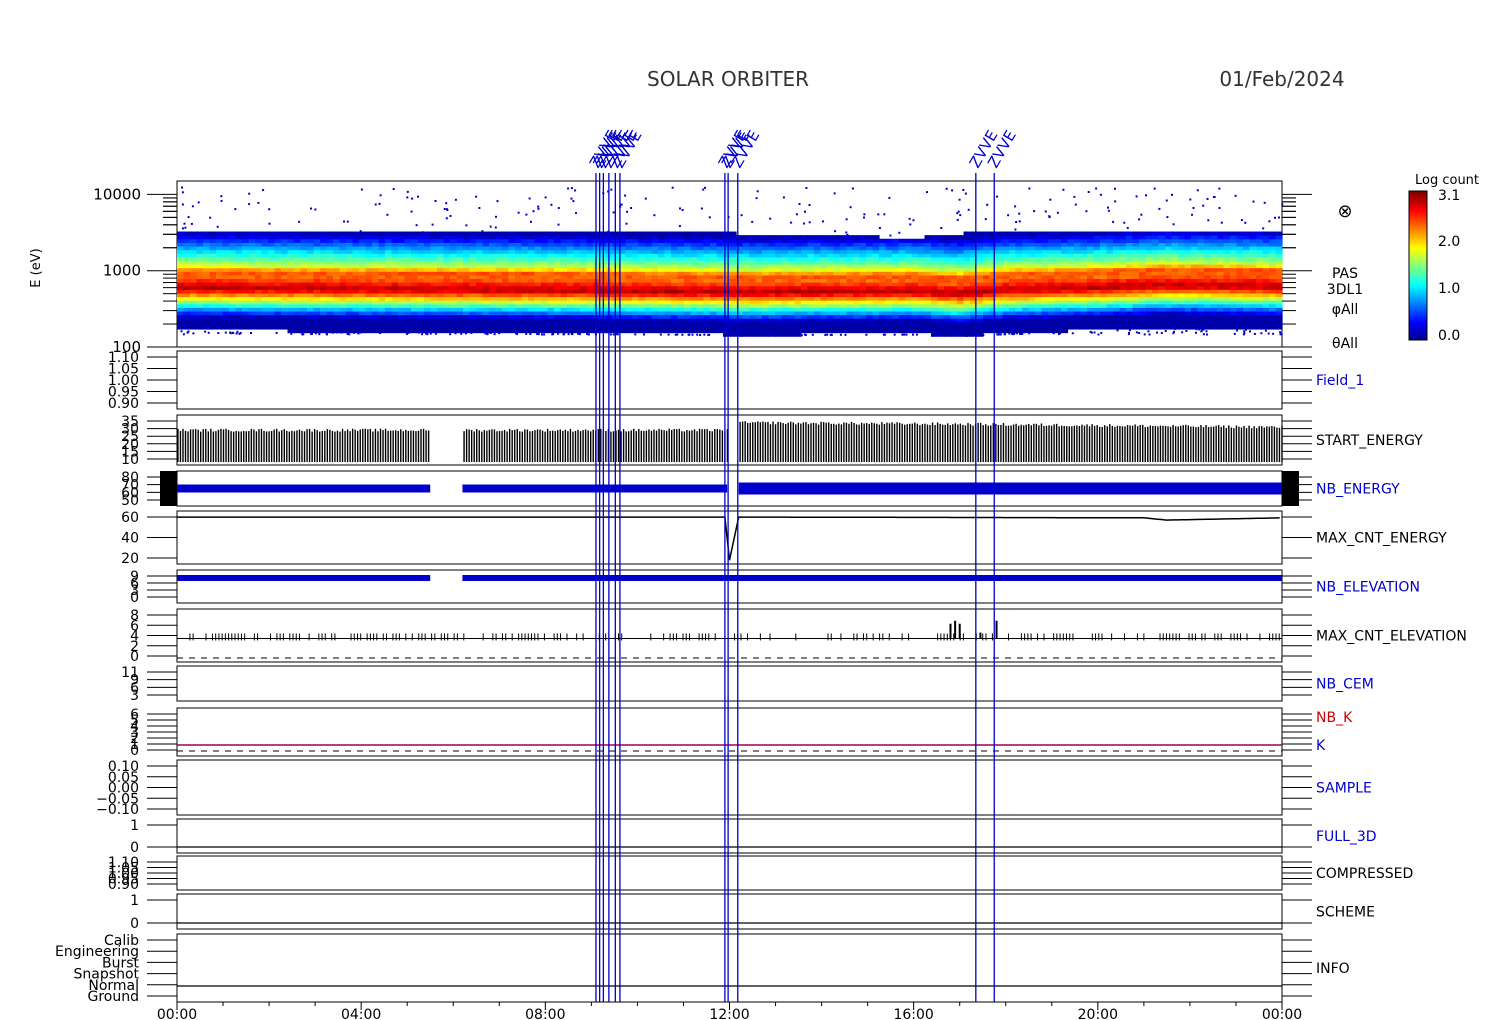  I want to click on time-tick-label: 08:00, so click(545, 1013).